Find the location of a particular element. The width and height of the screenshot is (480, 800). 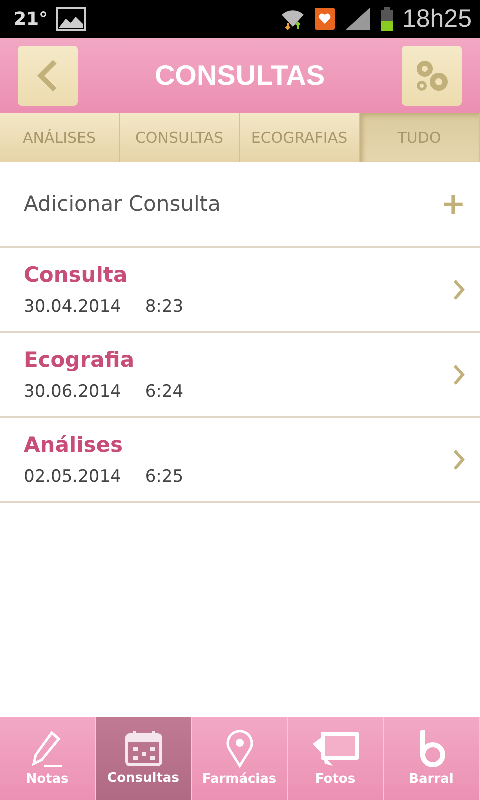

back-button is located at coordinates (48, 76).